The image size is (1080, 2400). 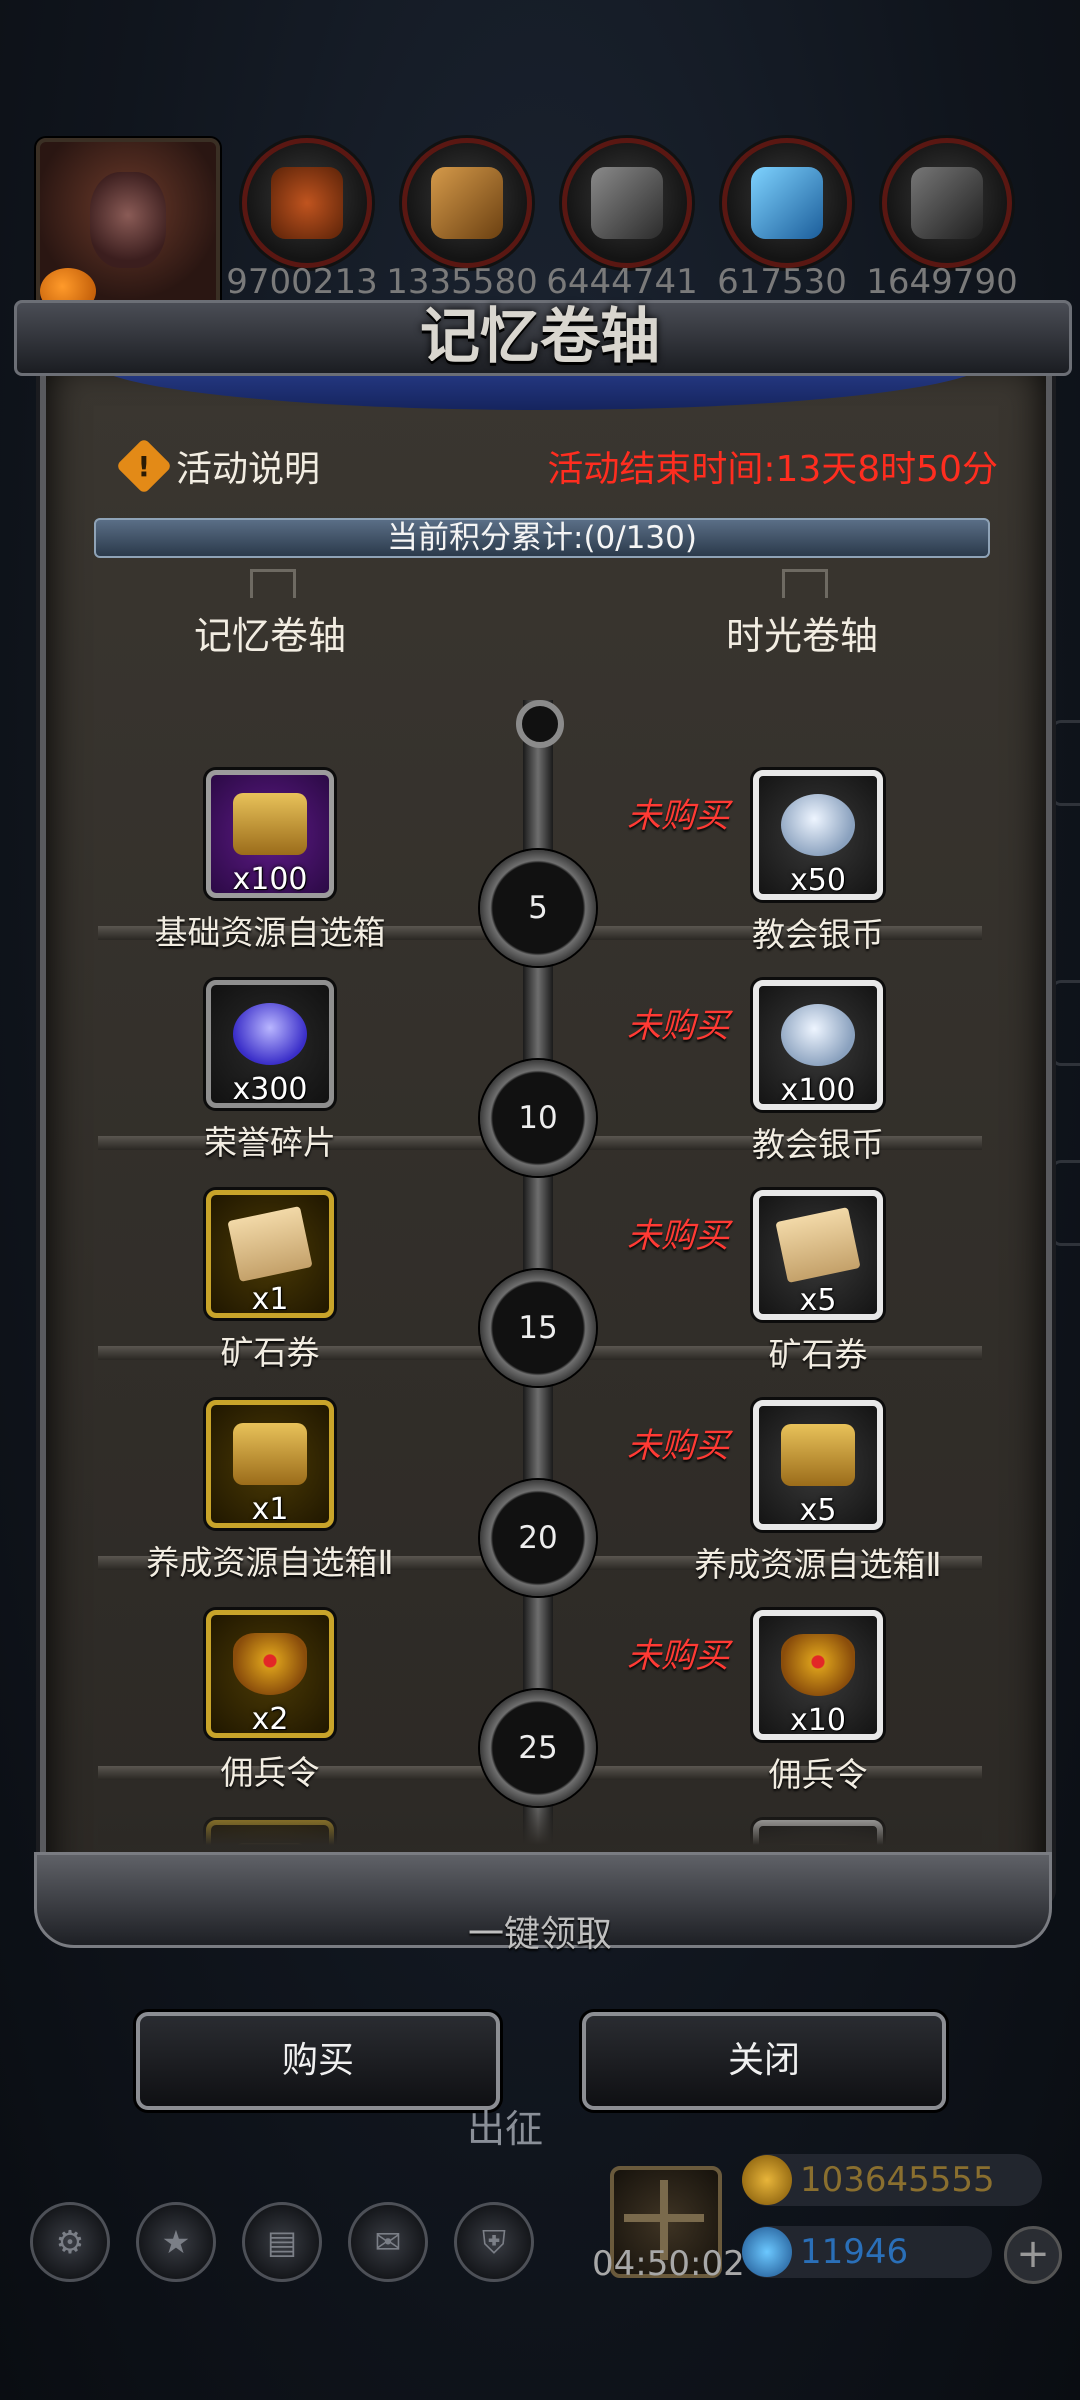 I want to click on star-emblem-icon: ★, so click(x=176, y=2242).